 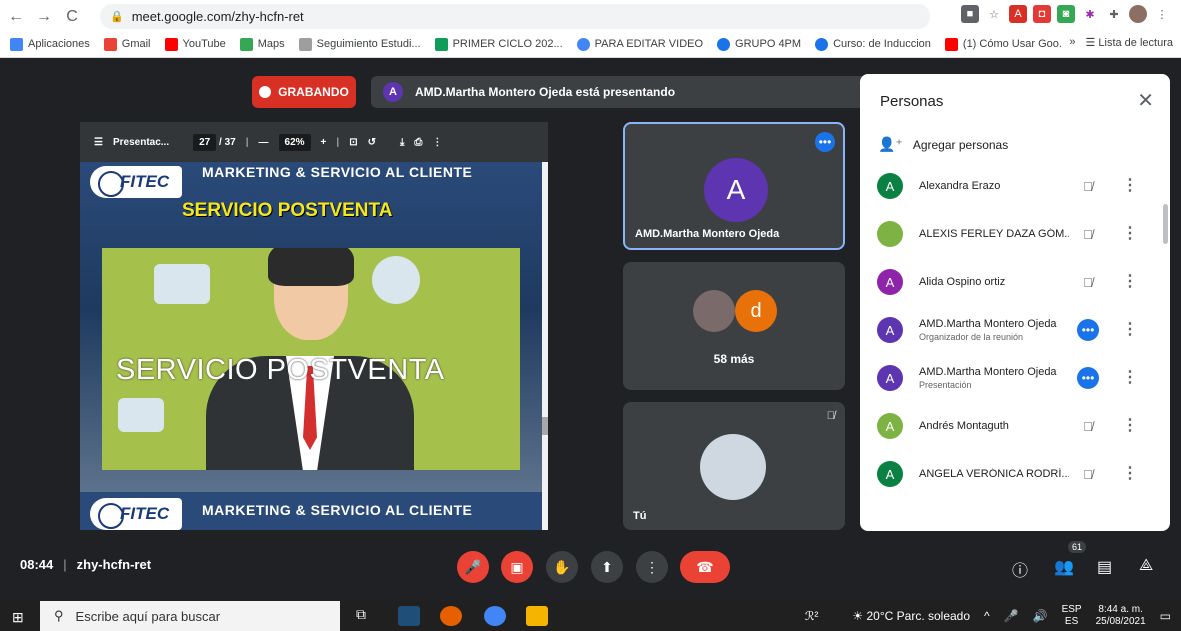 What do you see at coordinates (994, 186) in the screenshot?
I see `person-text: Alexandra Erazo` at bounding box center [994, 186].